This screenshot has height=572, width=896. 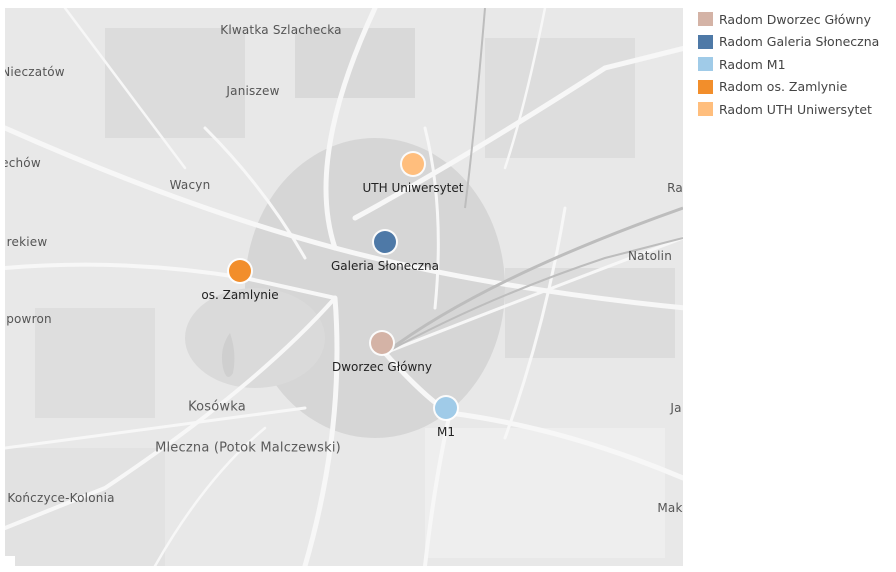 I want to click on place-name: Nieczatów, so click(x=35, y=72).